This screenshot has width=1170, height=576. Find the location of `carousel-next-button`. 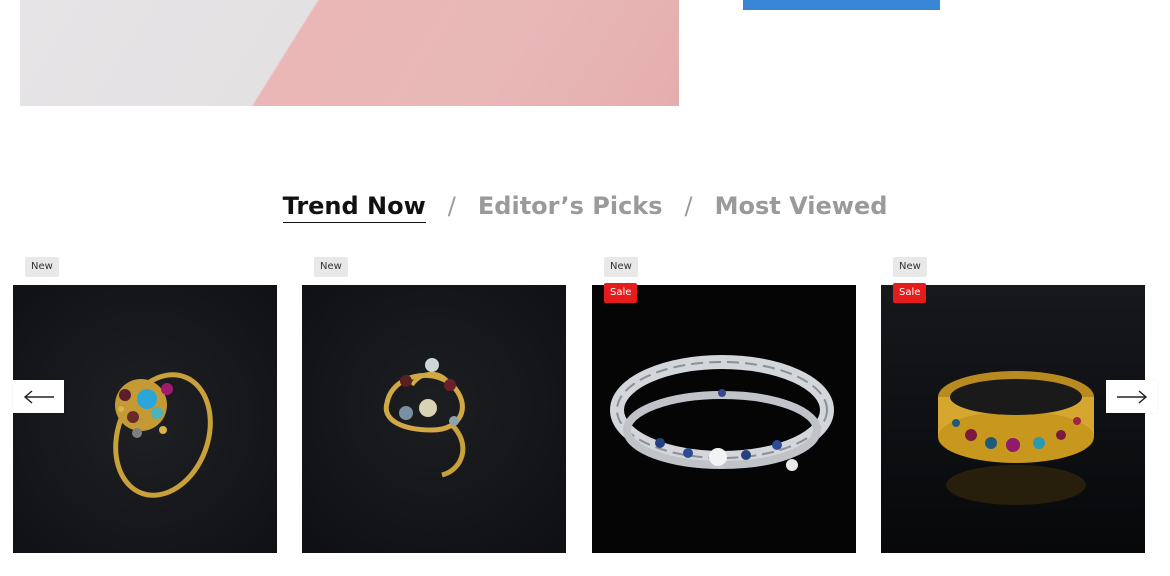

carousel-next-button is located at coordinates (1131, 396).